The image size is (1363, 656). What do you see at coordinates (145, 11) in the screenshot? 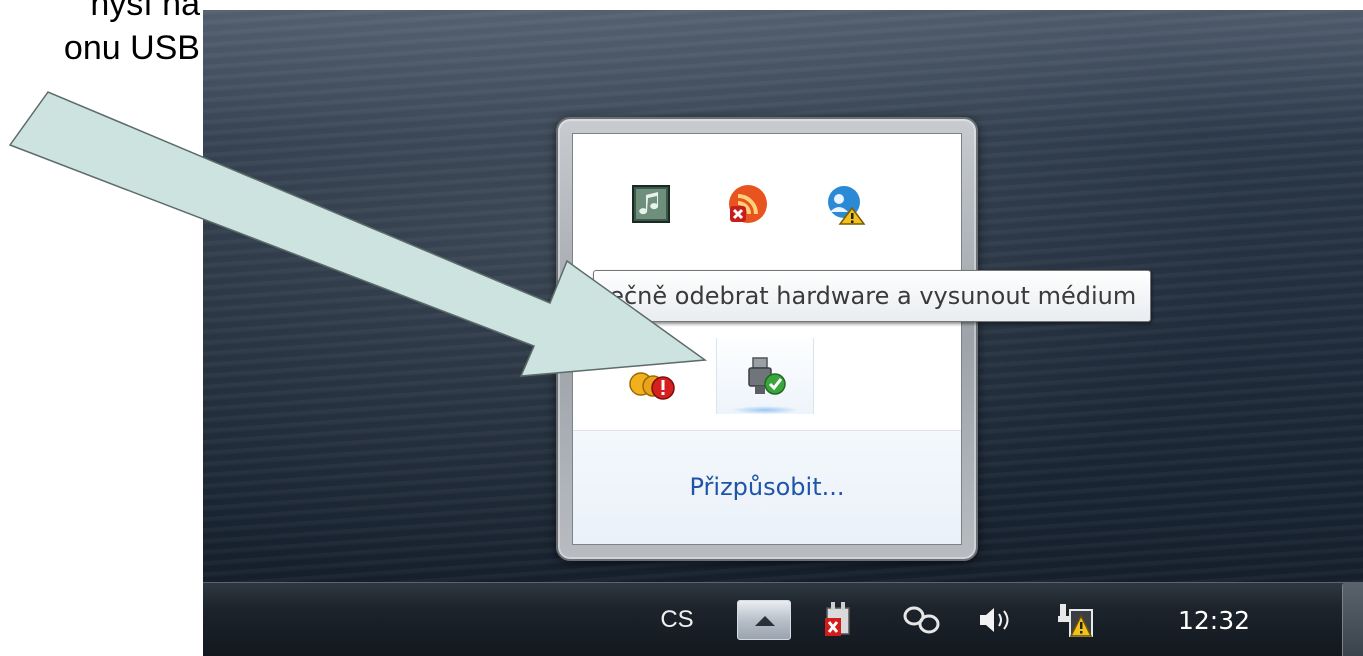
I see `caption-line-1: nyší na` at bounding box center [145, 11].